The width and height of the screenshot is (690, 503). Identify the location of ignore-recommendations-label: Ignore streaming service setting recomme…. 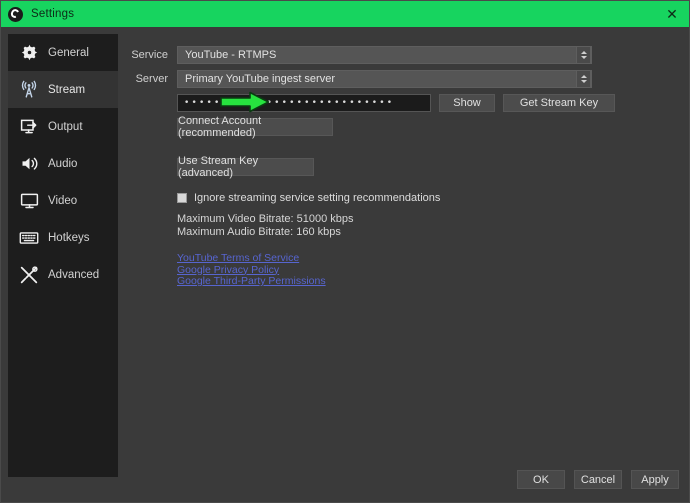
(317, 198).